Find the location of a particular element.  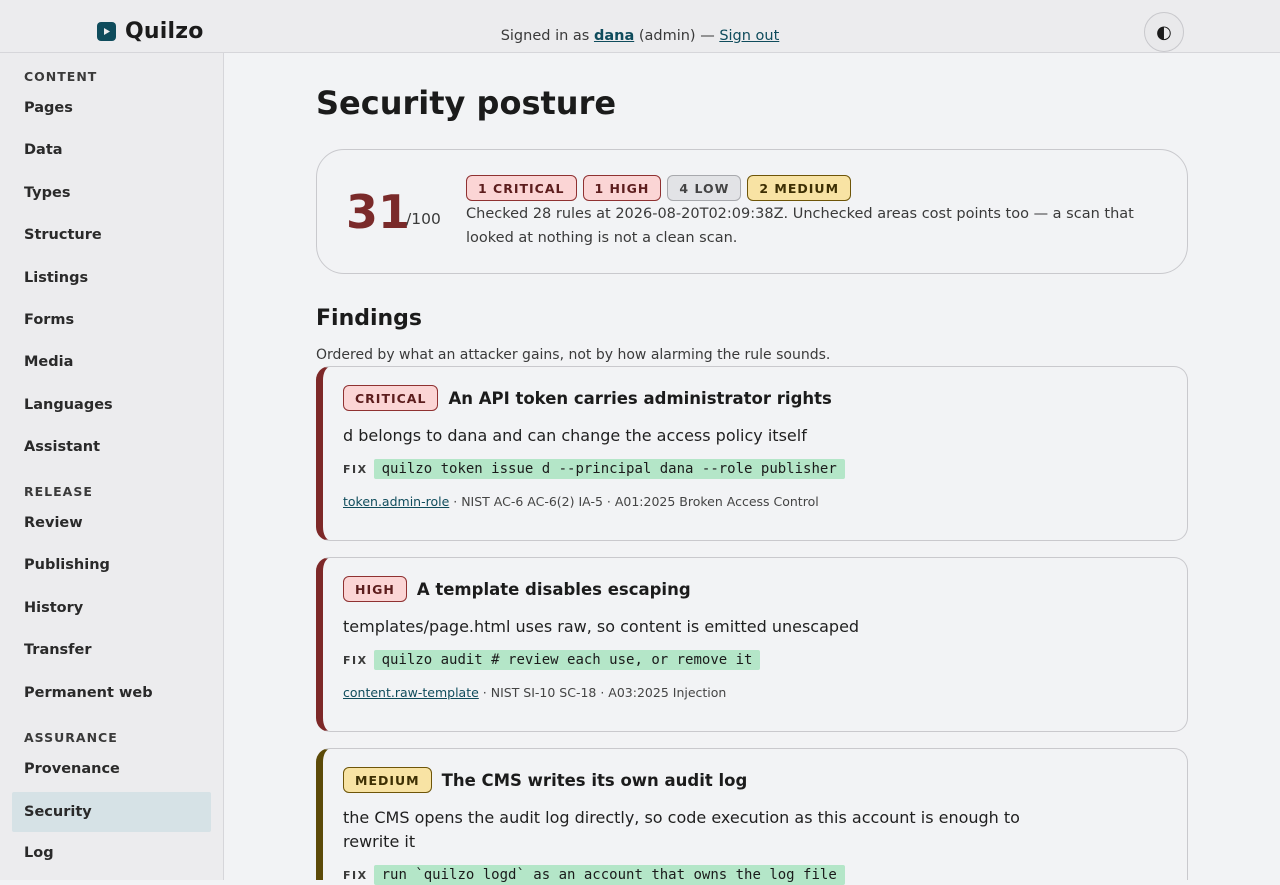

count-badge-critical: 1 CRITICAL is located at coordinates (521, 188).